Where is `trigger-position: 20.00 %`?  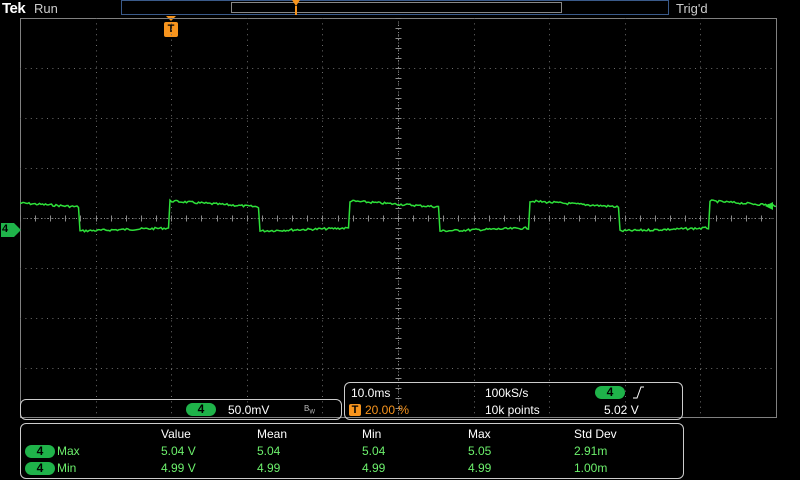 trigger-position: 20.00 % is located at coordinates (387, 410).